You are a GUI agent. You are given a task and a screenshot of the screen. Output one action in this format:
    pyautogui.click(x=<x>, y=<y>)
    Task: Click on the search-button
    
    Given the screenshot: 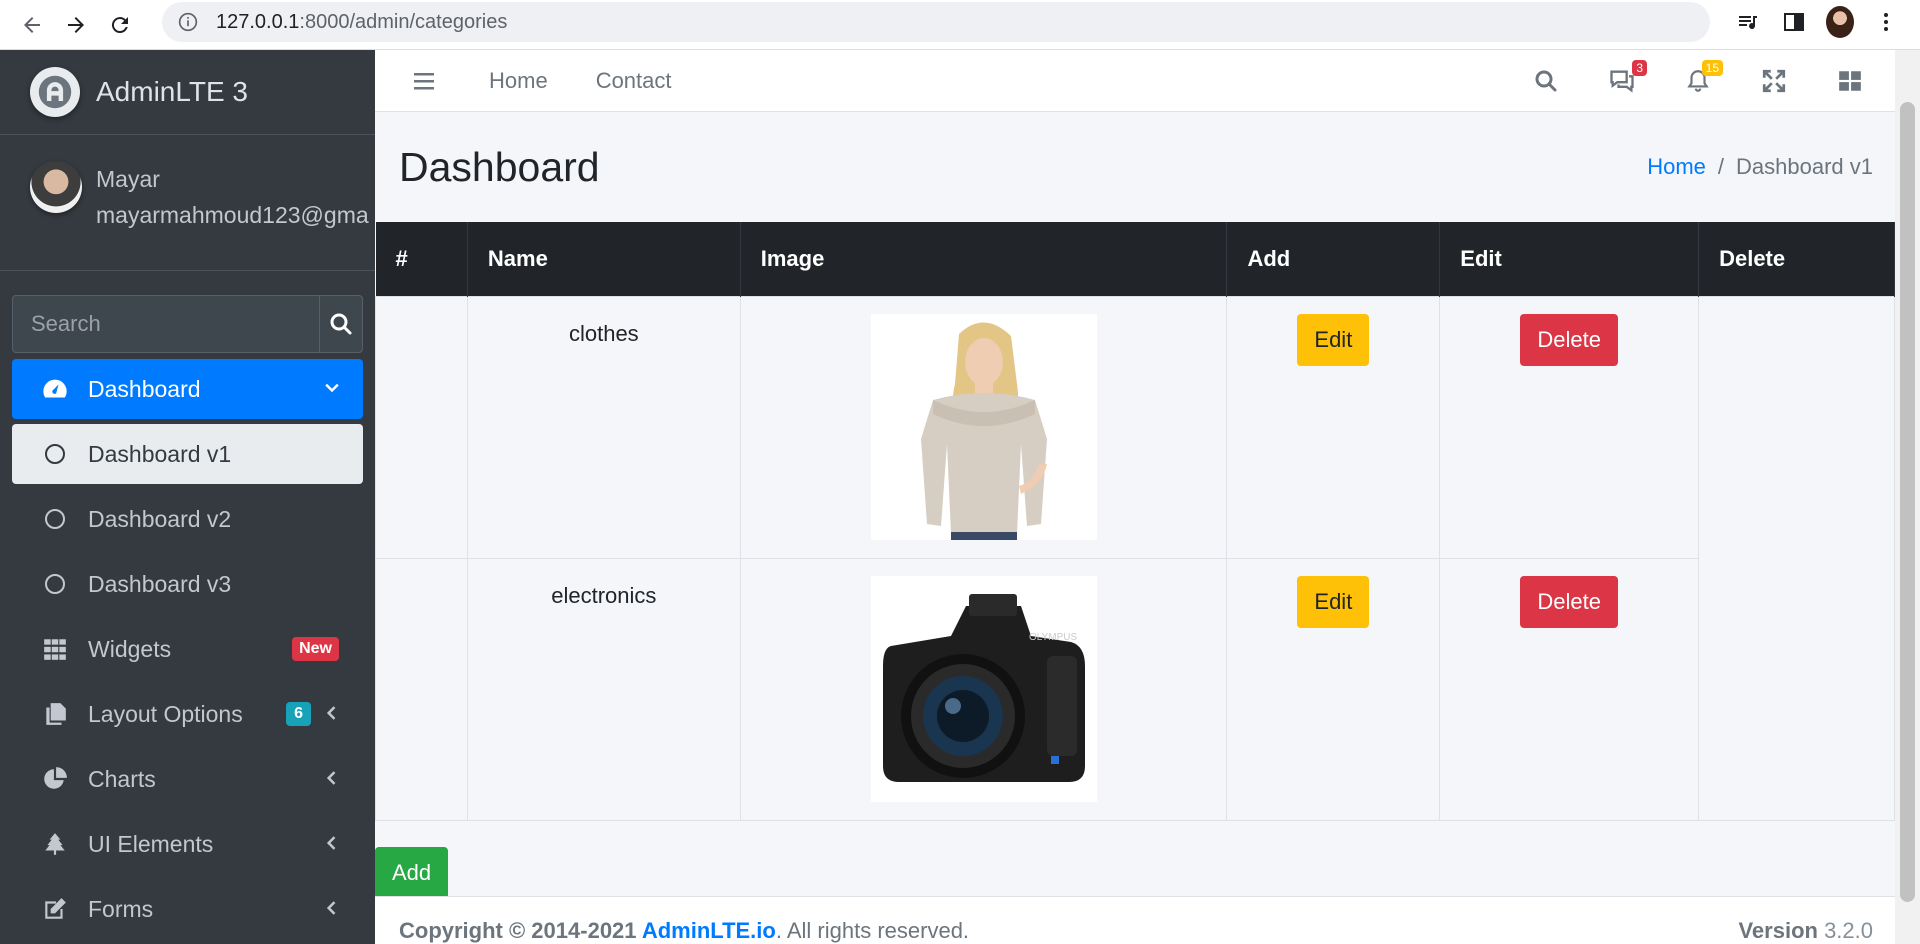 What is the action you would take?
    pyautogui.click(x=340, y=324)
    